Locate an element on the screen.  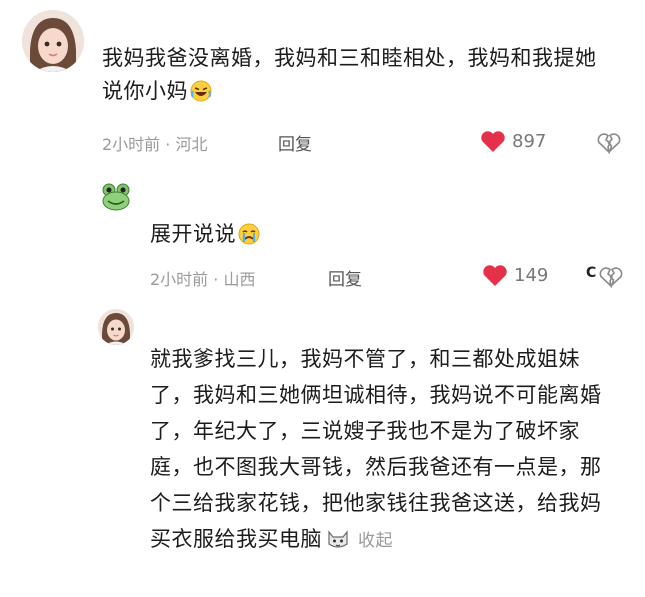
comment-meta: 2小时前 · 山西 is located at coordinates (202, 278).